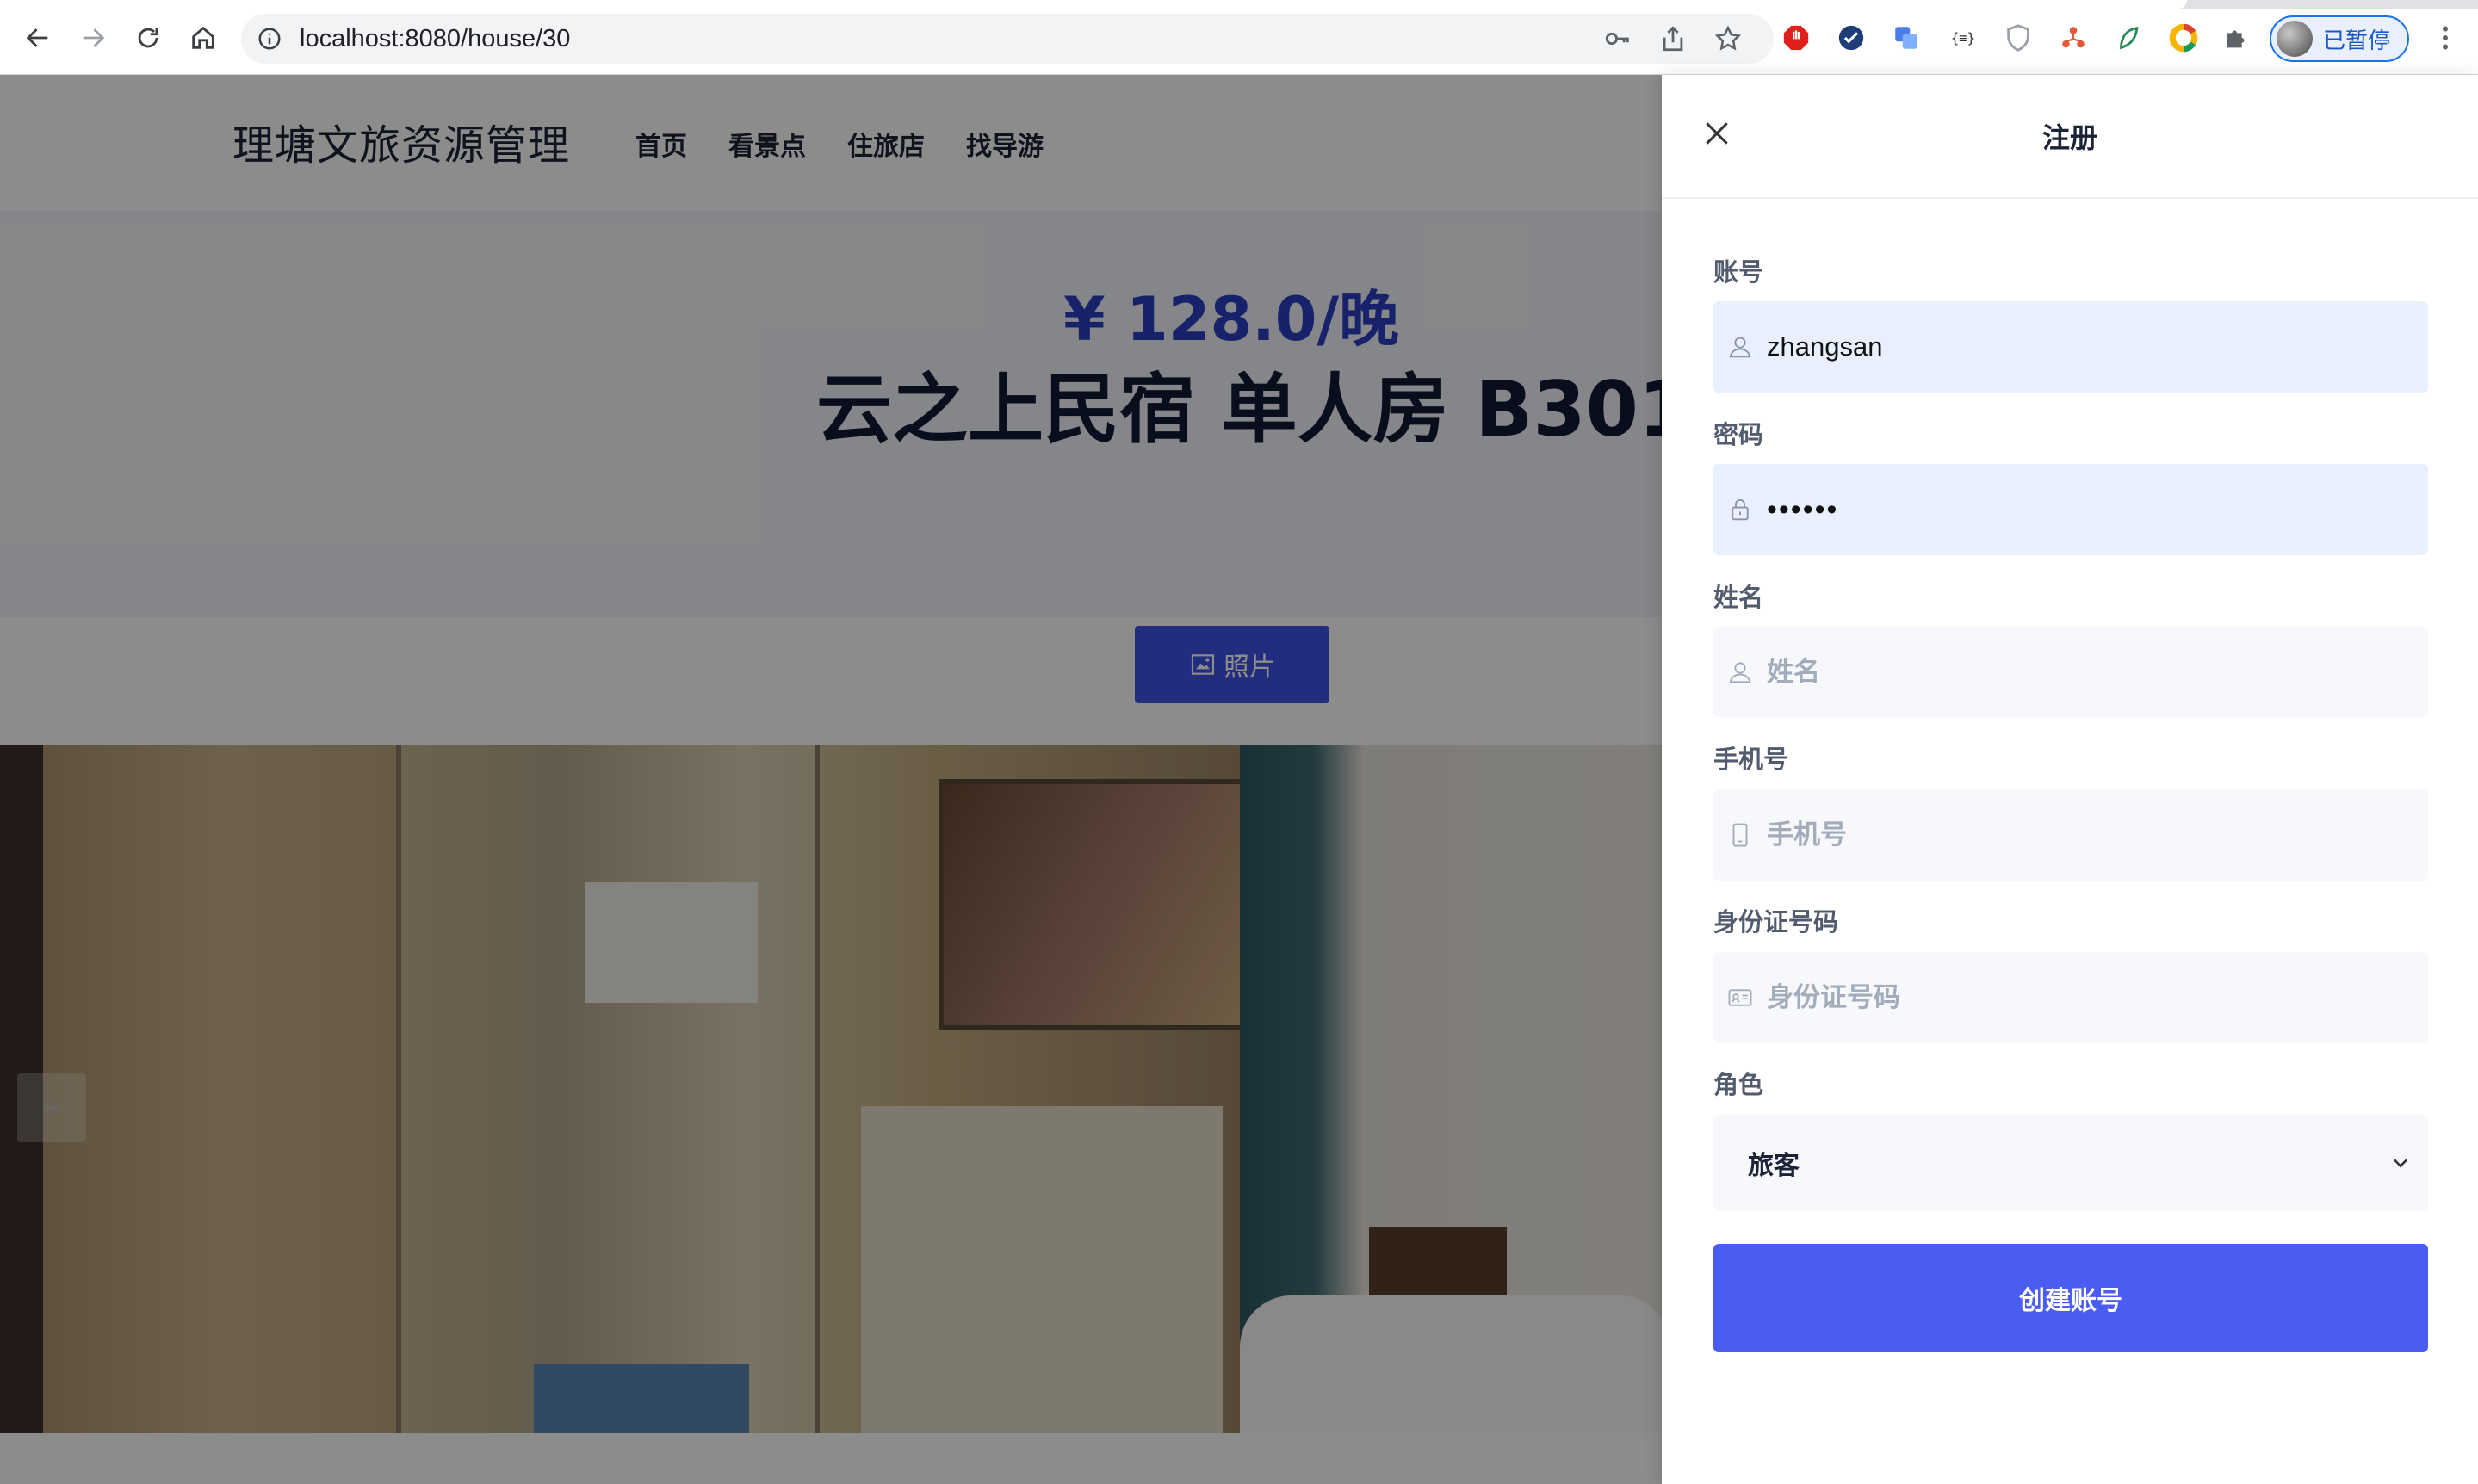  I want to click on reload-button, so click(148, 38).